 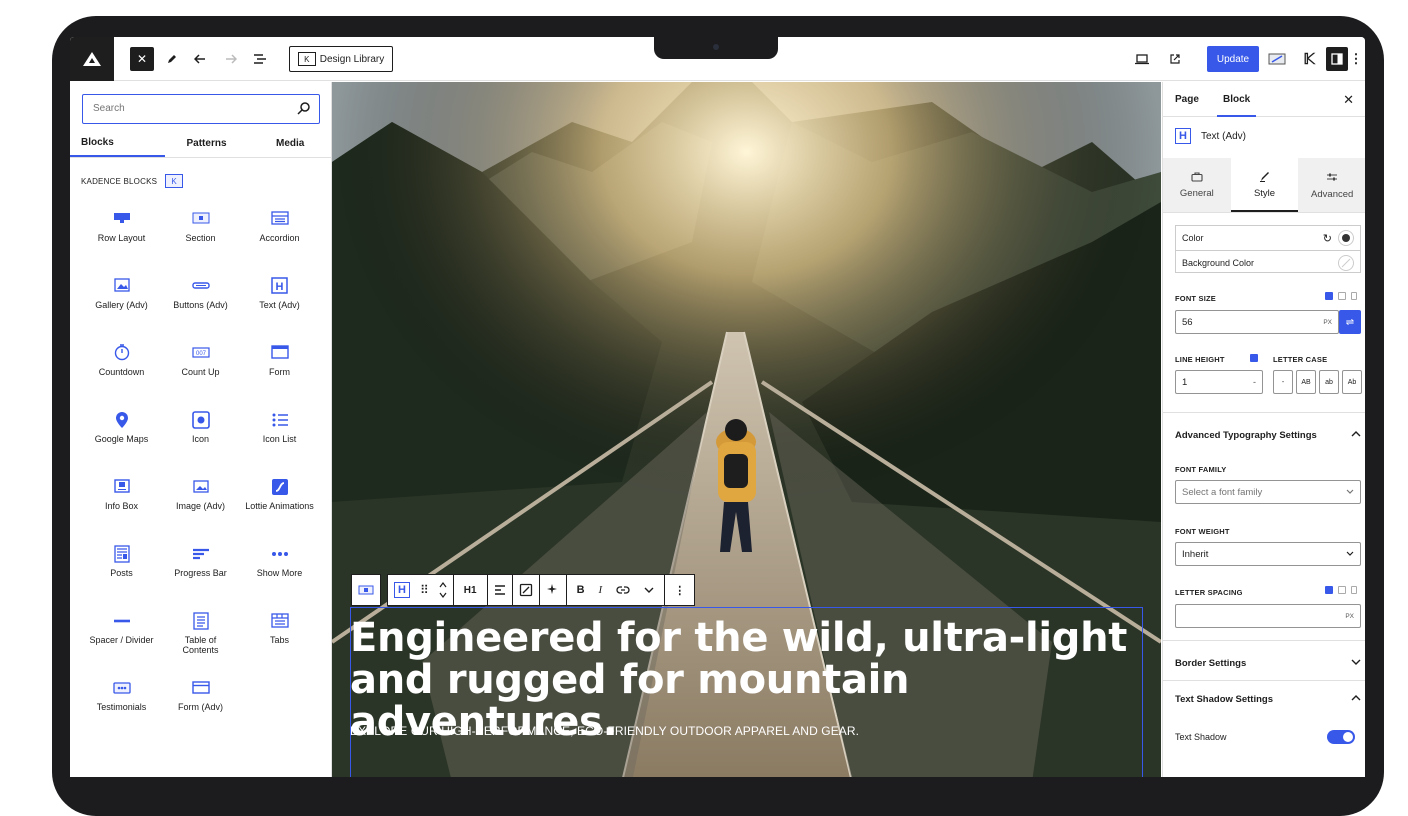 I want to click on tab-style: Style, so click(x=1264, y=185).